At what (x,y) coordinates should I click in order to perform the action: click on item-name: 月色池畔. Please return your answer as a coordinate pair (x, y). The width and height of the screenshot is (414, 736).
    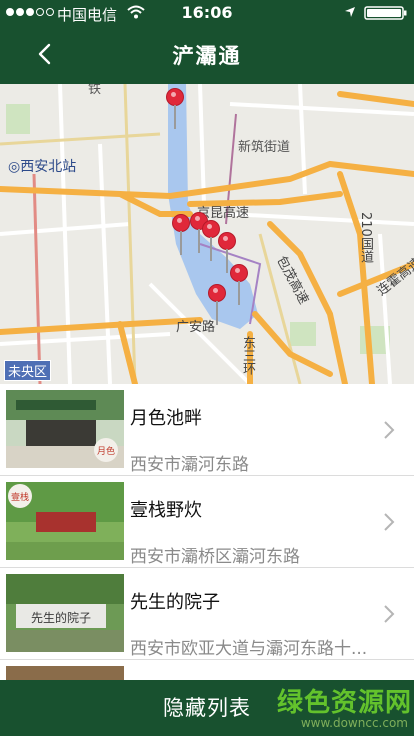
    Looking at the image, I should click on (166, 418).